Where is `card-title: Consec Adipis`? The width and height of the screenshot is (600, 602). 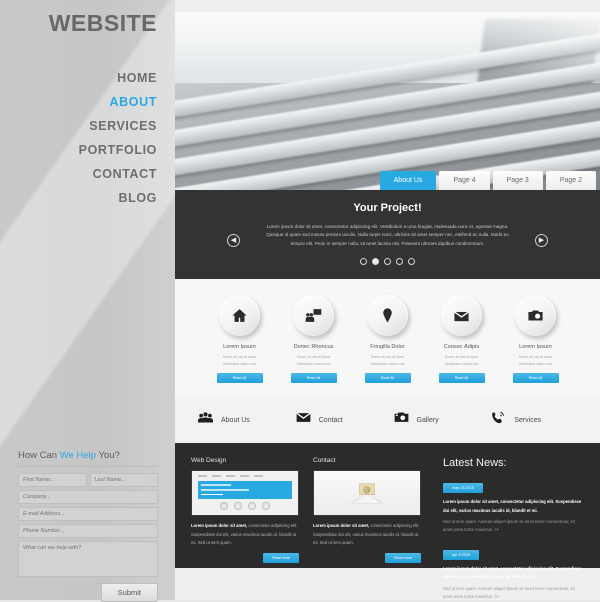
card-title: Consec Adipis is located at coordinates (461, 347).